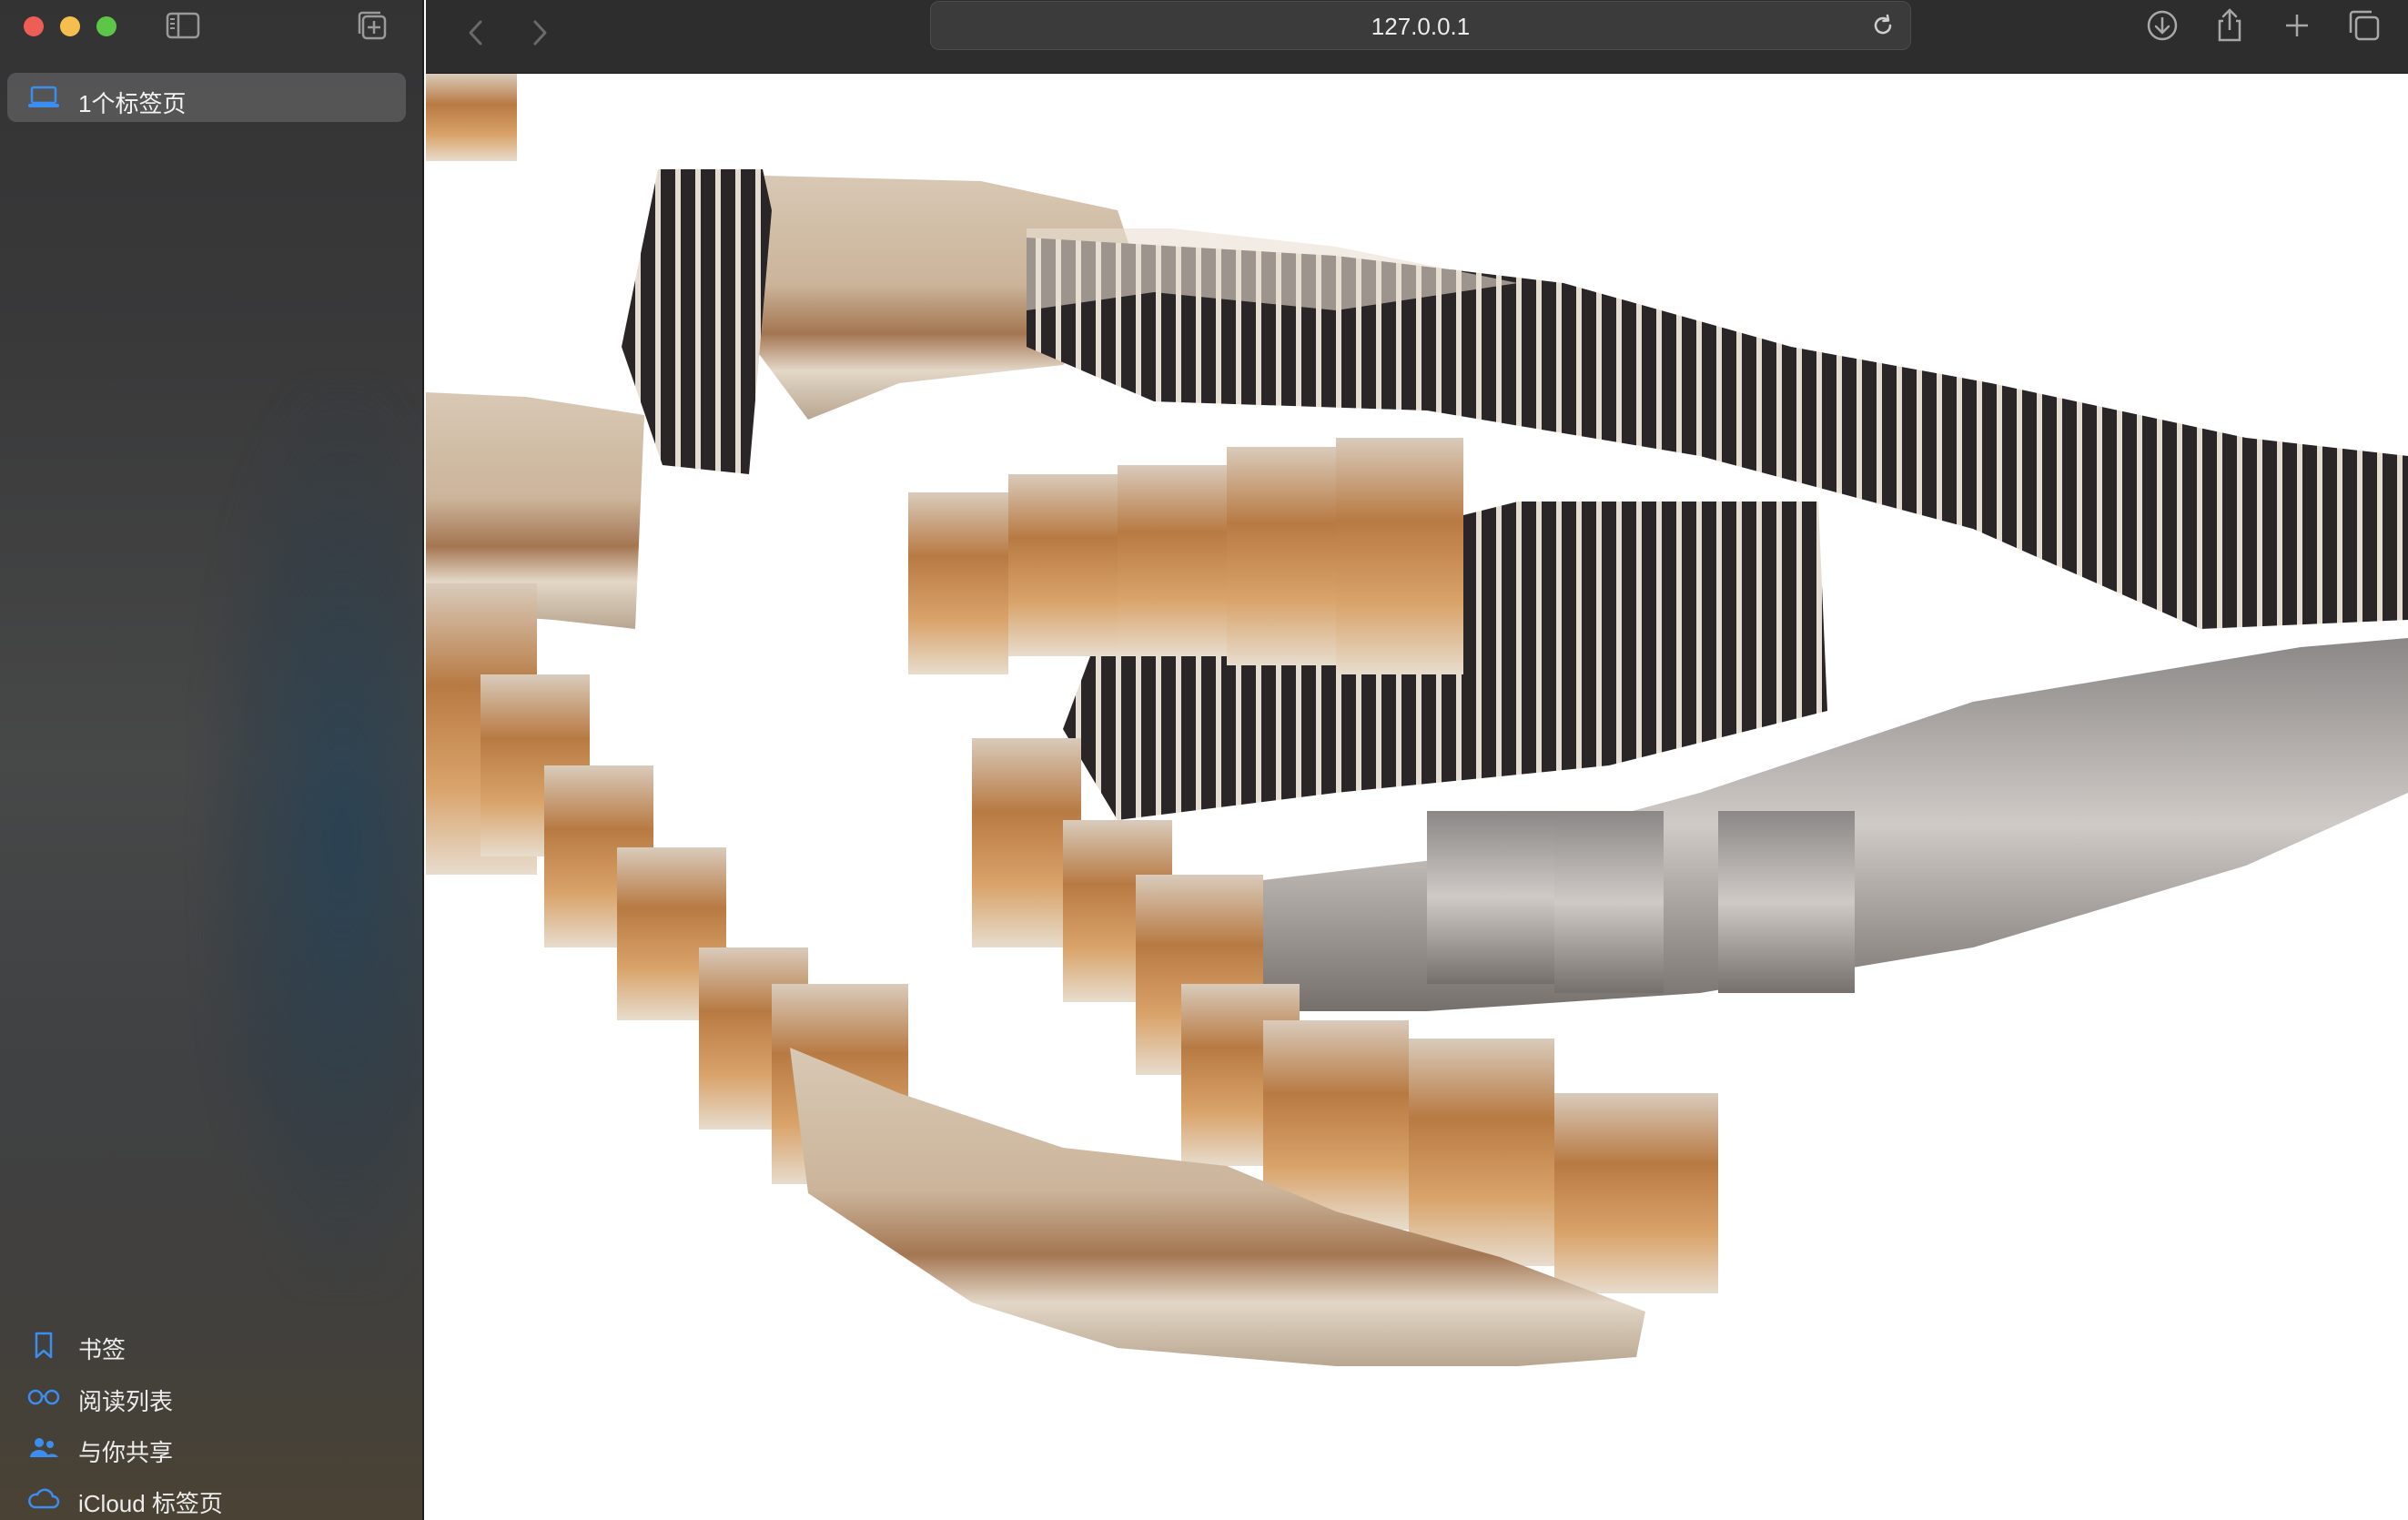  Describe the element at coordinates (2364, 25) in the screenshot. I see `tab-overview-icon` at that location.